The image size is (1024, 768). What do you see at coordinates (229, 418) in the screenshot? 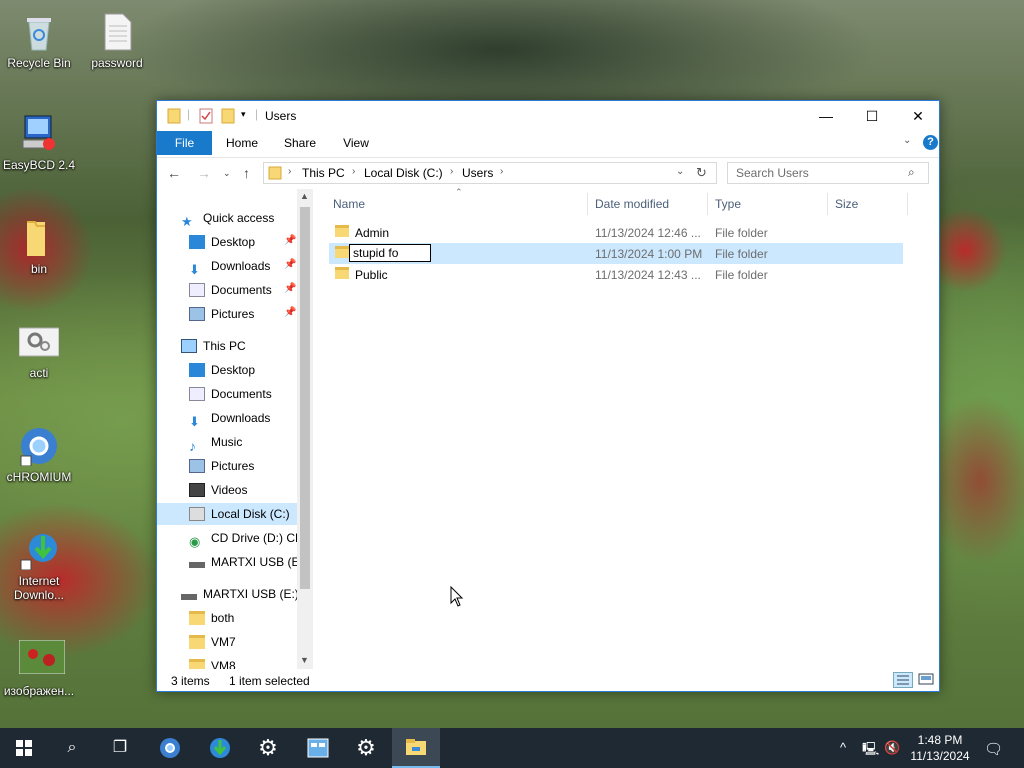
I see `nav-pc-downloads: ⬇ Downloads` at bounding box center [229, 418].